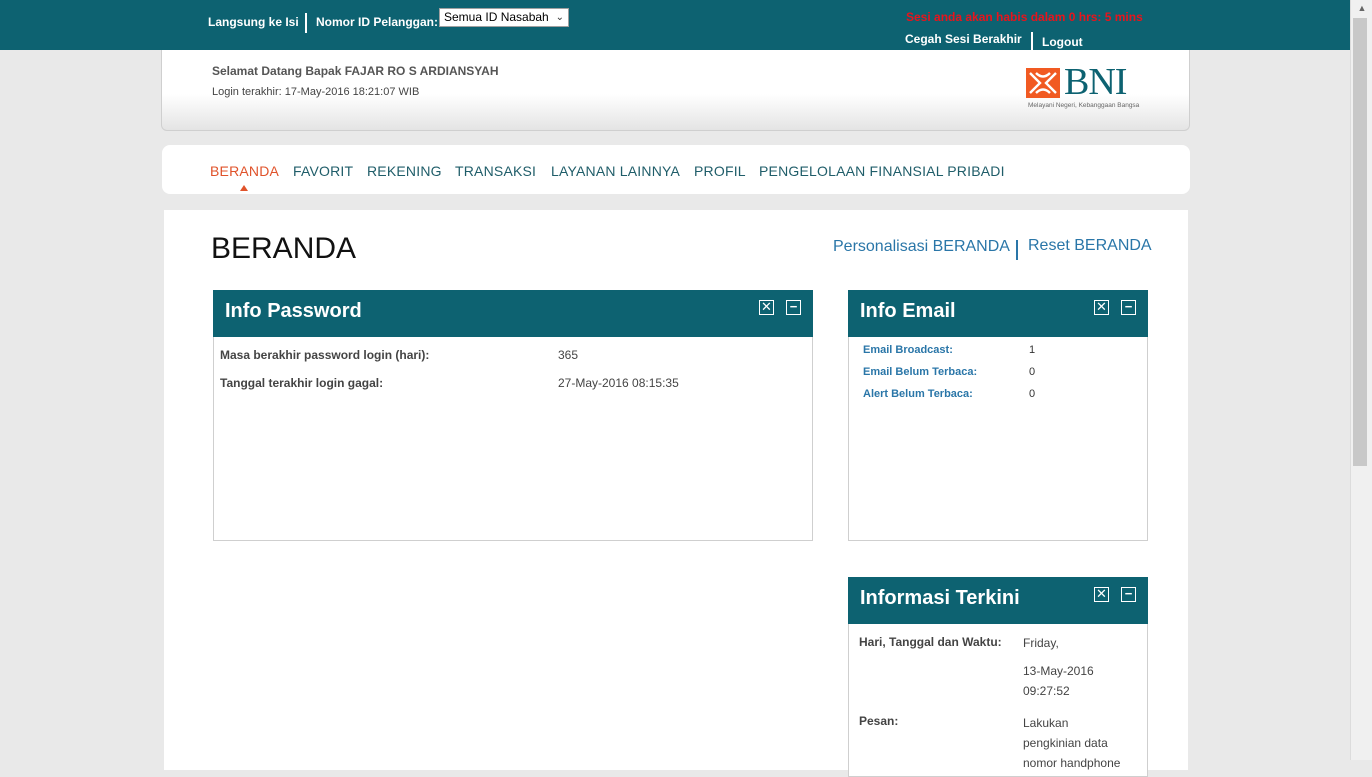 The height and width of the screenshot is (777, 1372). Describe the element at coordinates (1095, 82) in the screenshot. I see `bni-logo-text: BNI` at that location.